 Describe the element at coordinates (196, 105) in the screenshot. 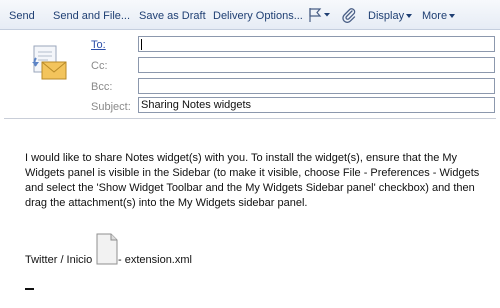

I see `subject-value: Sharing Notes widgets` at that location.